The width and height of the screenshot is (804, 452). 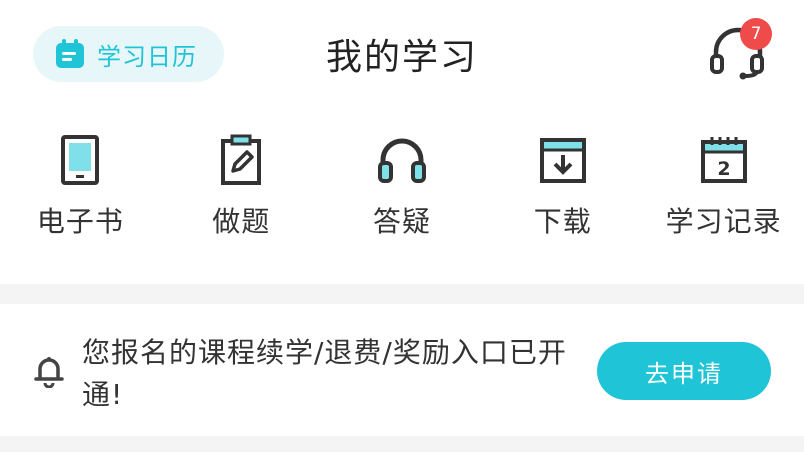 I want to click on nav-item-ebook: 电子书, so click(x=80, y=188).